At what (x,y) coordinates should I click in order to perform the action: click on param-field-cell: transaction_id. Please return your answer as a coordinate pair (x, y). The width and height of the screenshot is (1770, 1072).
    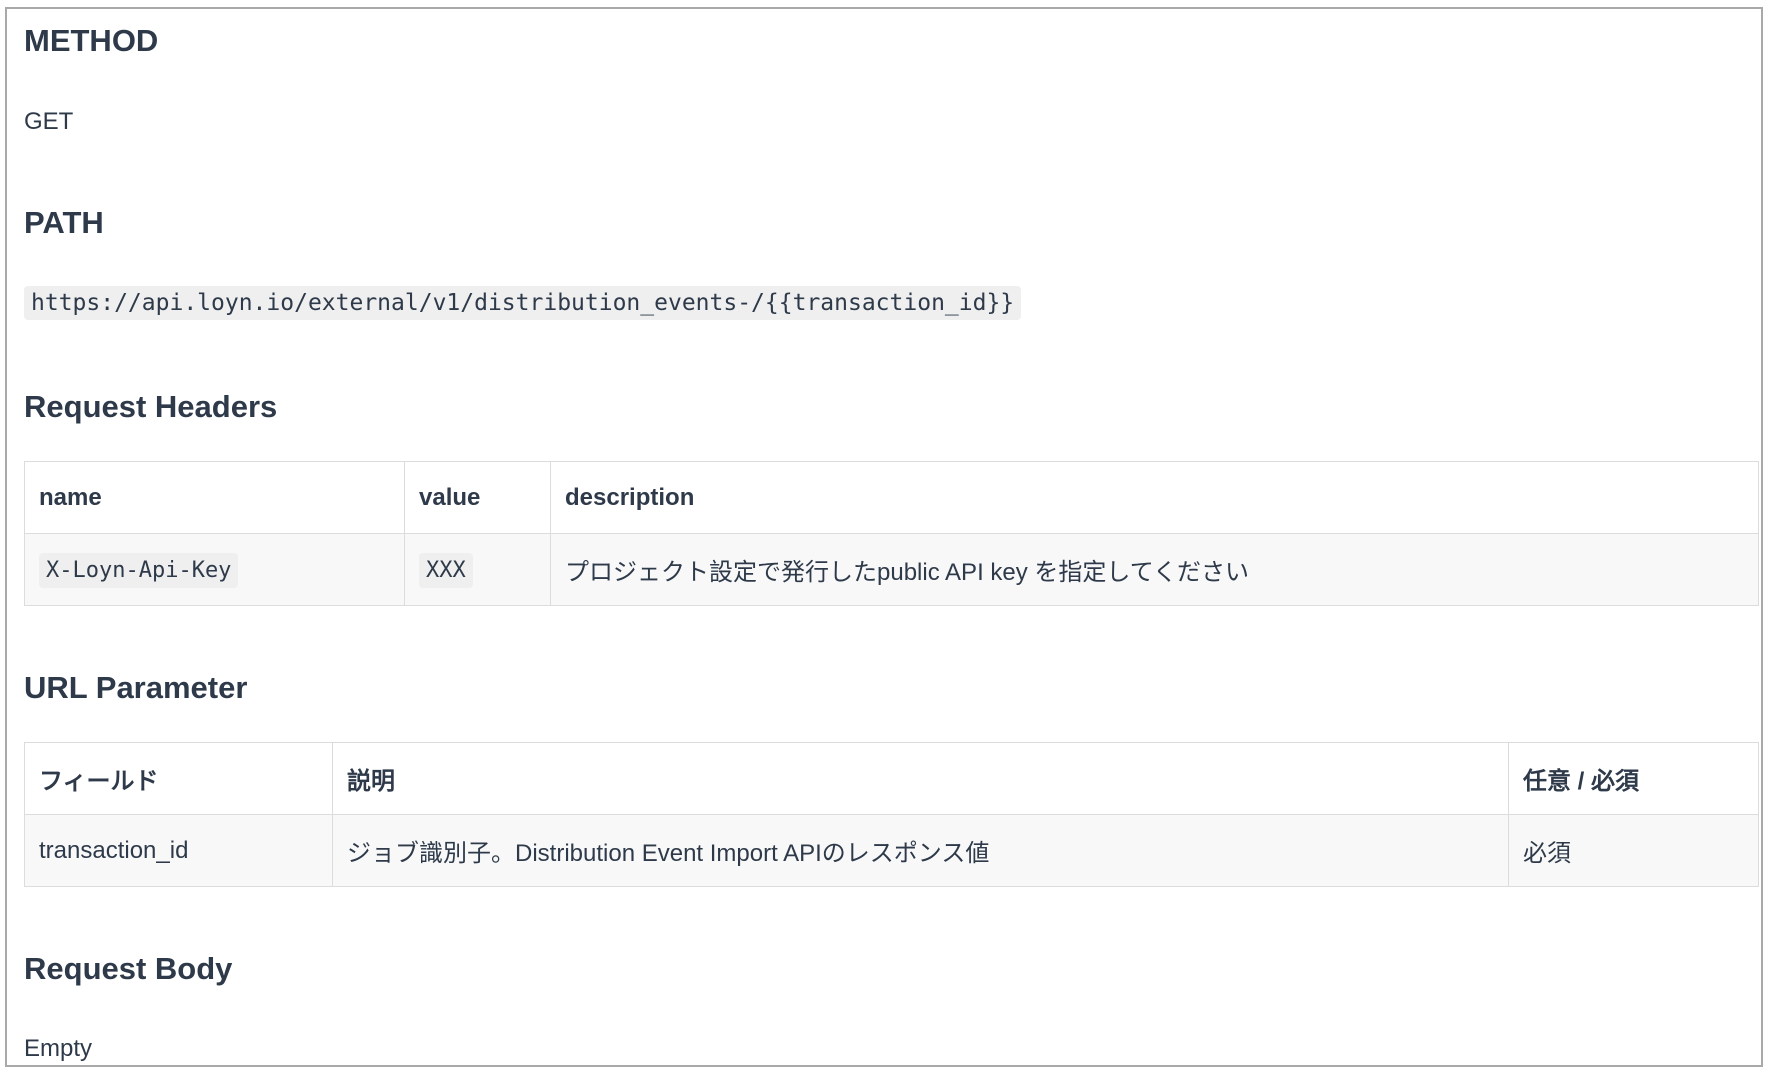
    Looking at the image, I should click on (178, 850).